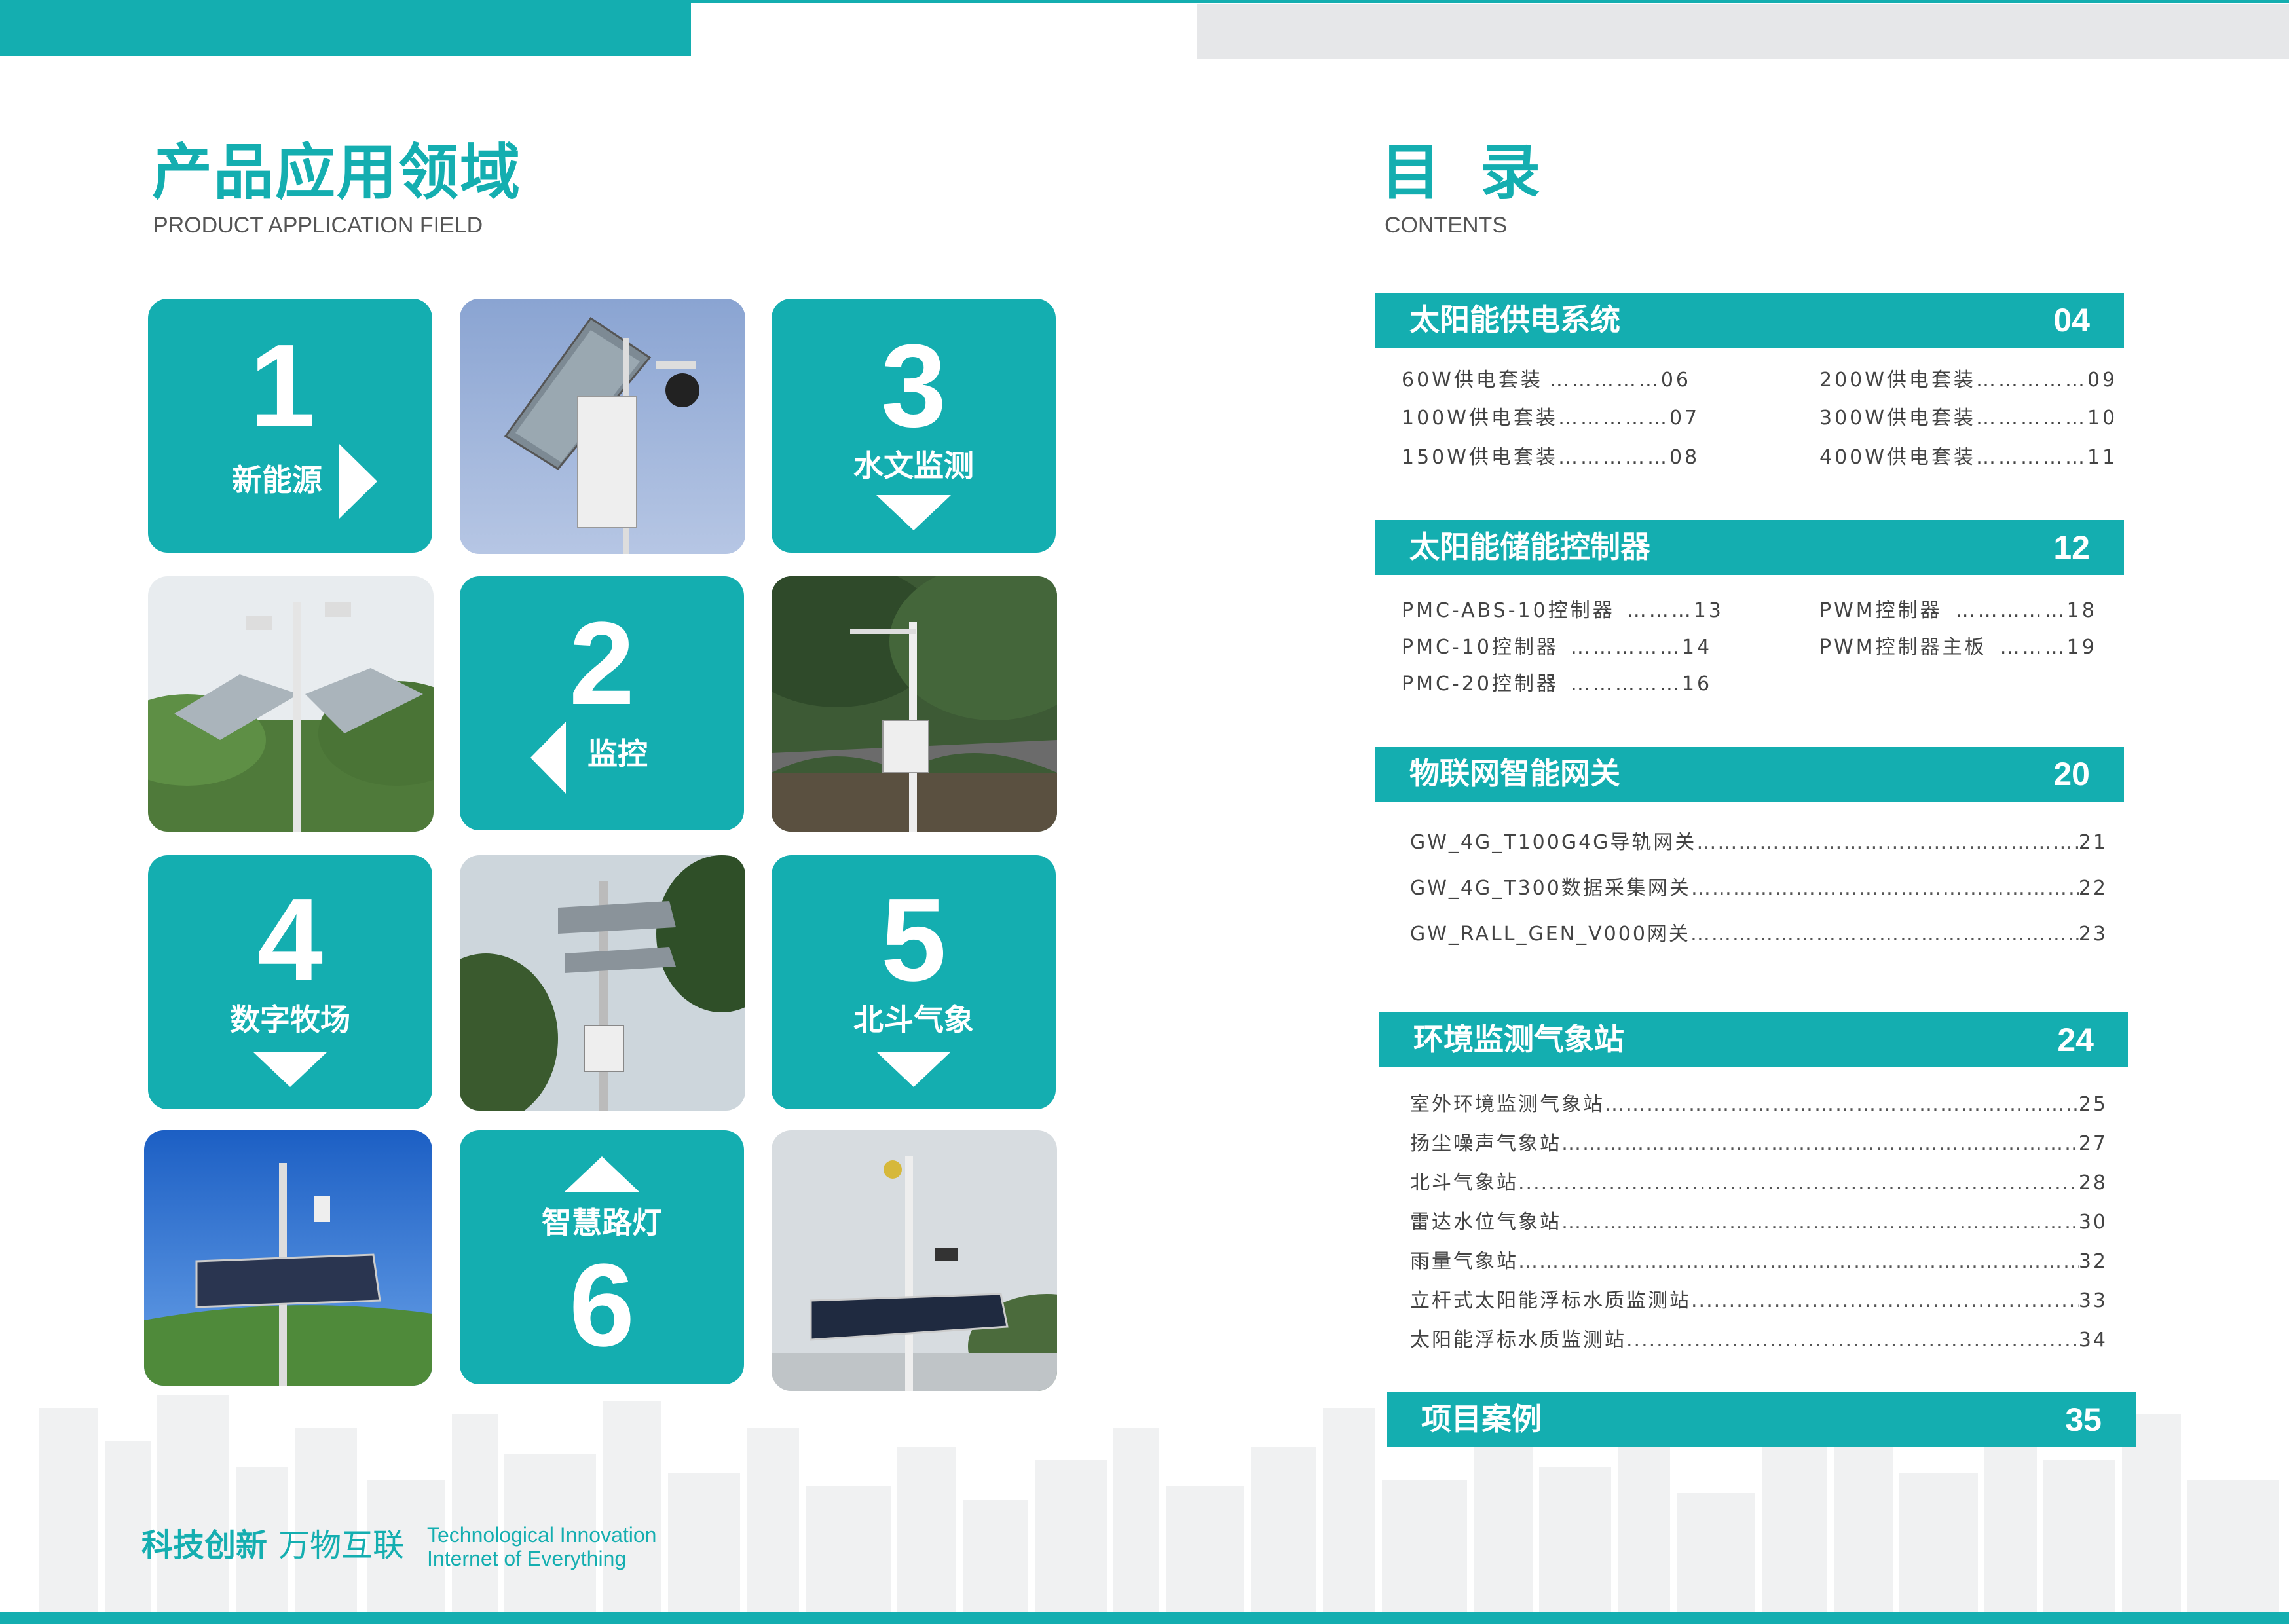 This screenshot has width=2289, height=1624. What do you see at coordinates (1968, 418) in the screenshot?
I see `toc-item: 300W供电套装……………10` at bounding box center [1968, 418].